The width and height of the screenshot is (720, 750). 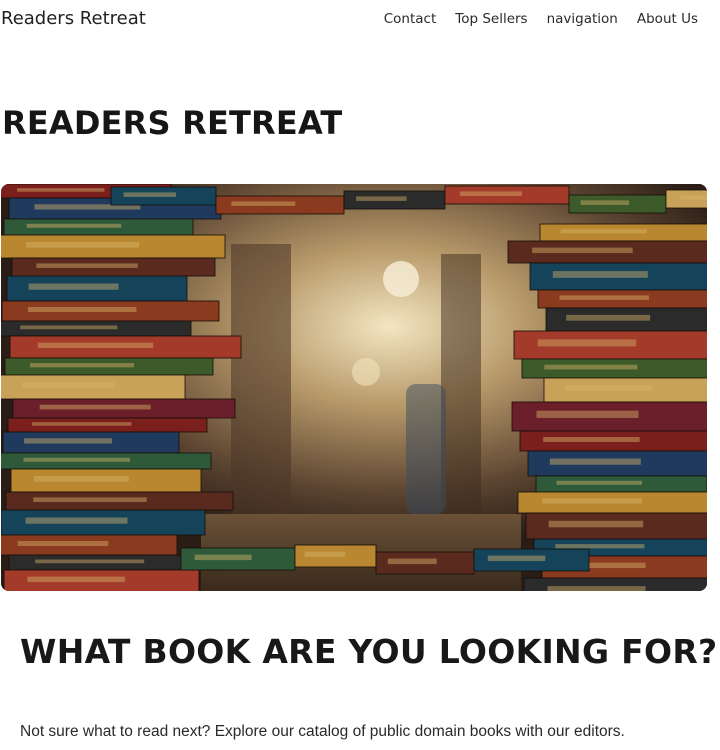 I want to click on section-heading: WHAT BOOK ARE YOU LOOKING FOR?, so click(x=369, y=651).